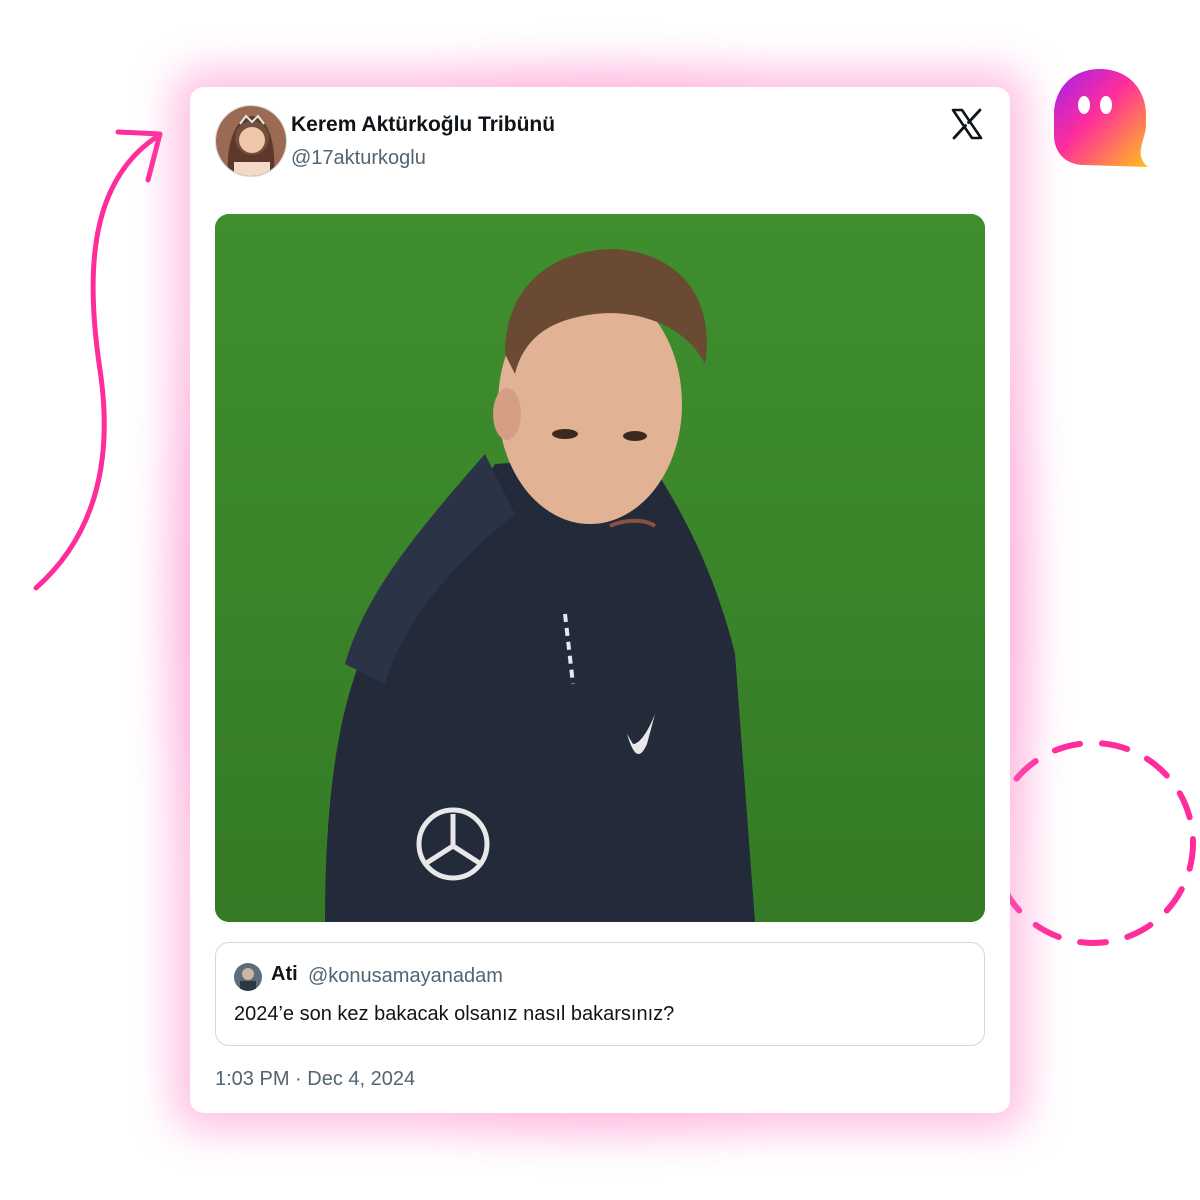  I want to click on decorative-arrow, so click(98, 360).